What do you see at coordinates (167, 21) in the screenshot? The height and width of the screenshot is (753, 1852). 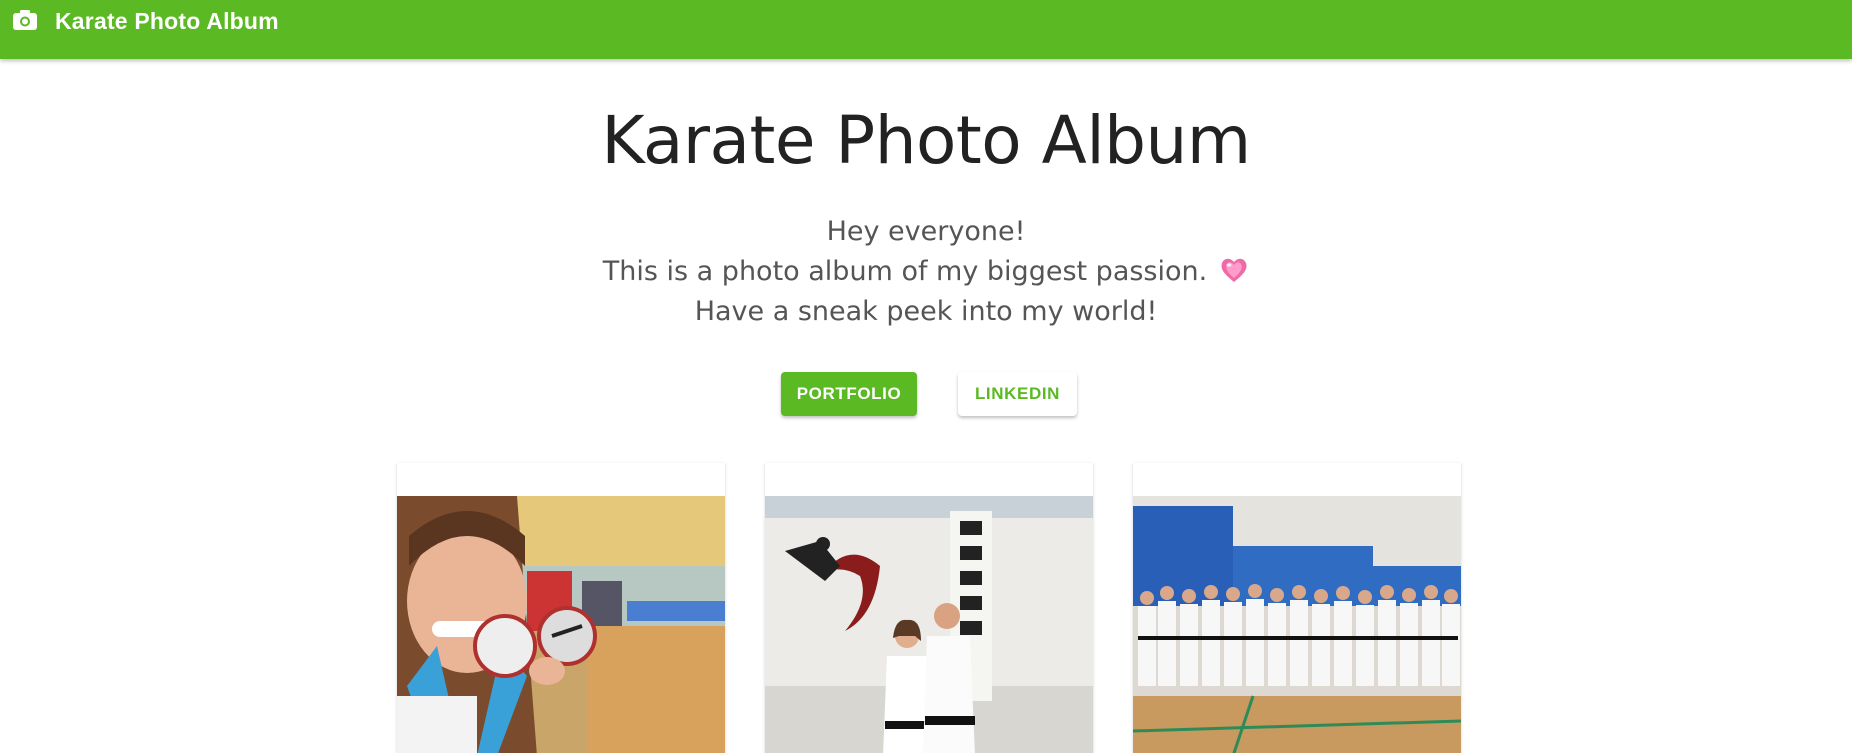 I see `app-title: Karate Photo Album` at bounding box center [167, 21].